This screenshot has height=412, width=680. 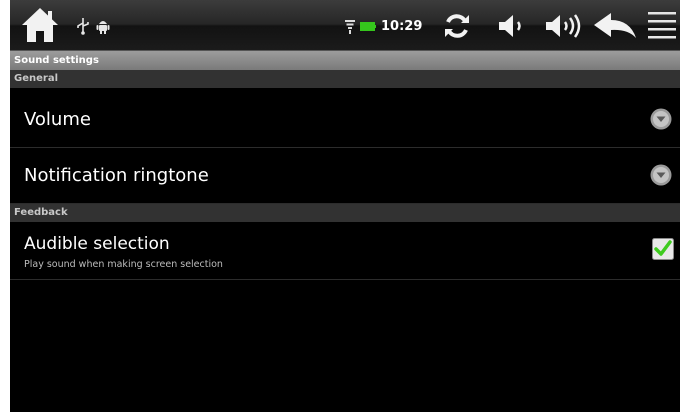 I want to click on status-bar: 10:29, so click(x=345, y=25).